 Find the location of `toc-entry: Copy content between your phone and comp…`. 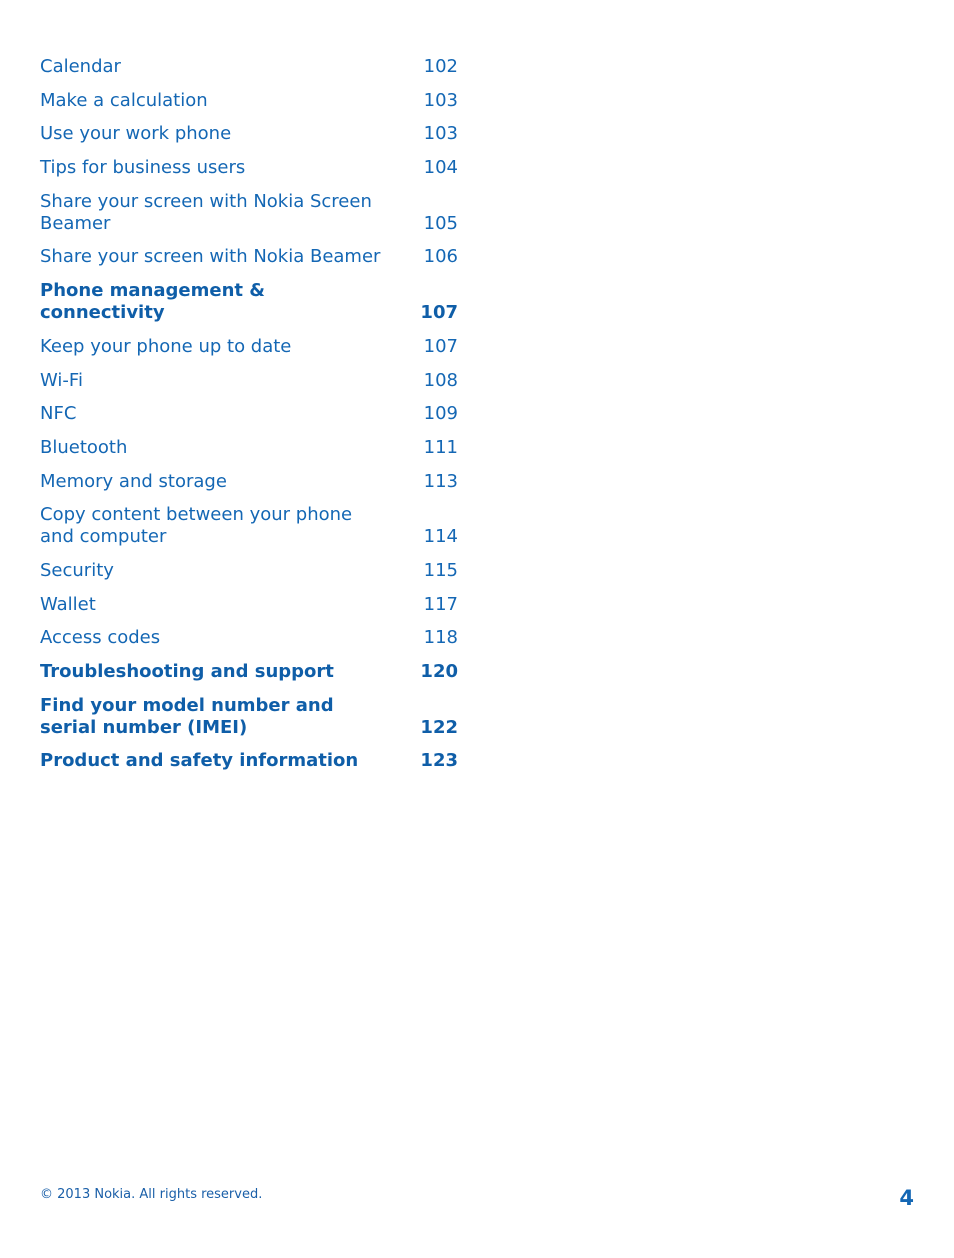

toc-entry: Copy content between your phone and comp… is located at coordinates (249, 526).